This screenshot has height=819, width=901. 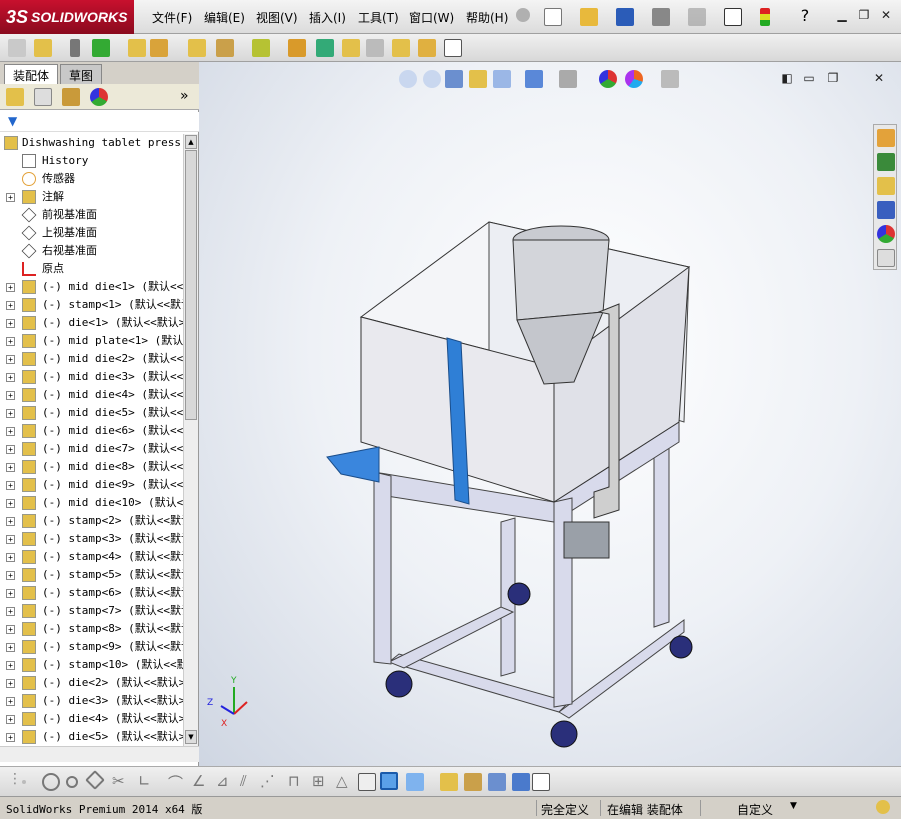 I want to click on new-document-icon, so click(x=553, y=17).